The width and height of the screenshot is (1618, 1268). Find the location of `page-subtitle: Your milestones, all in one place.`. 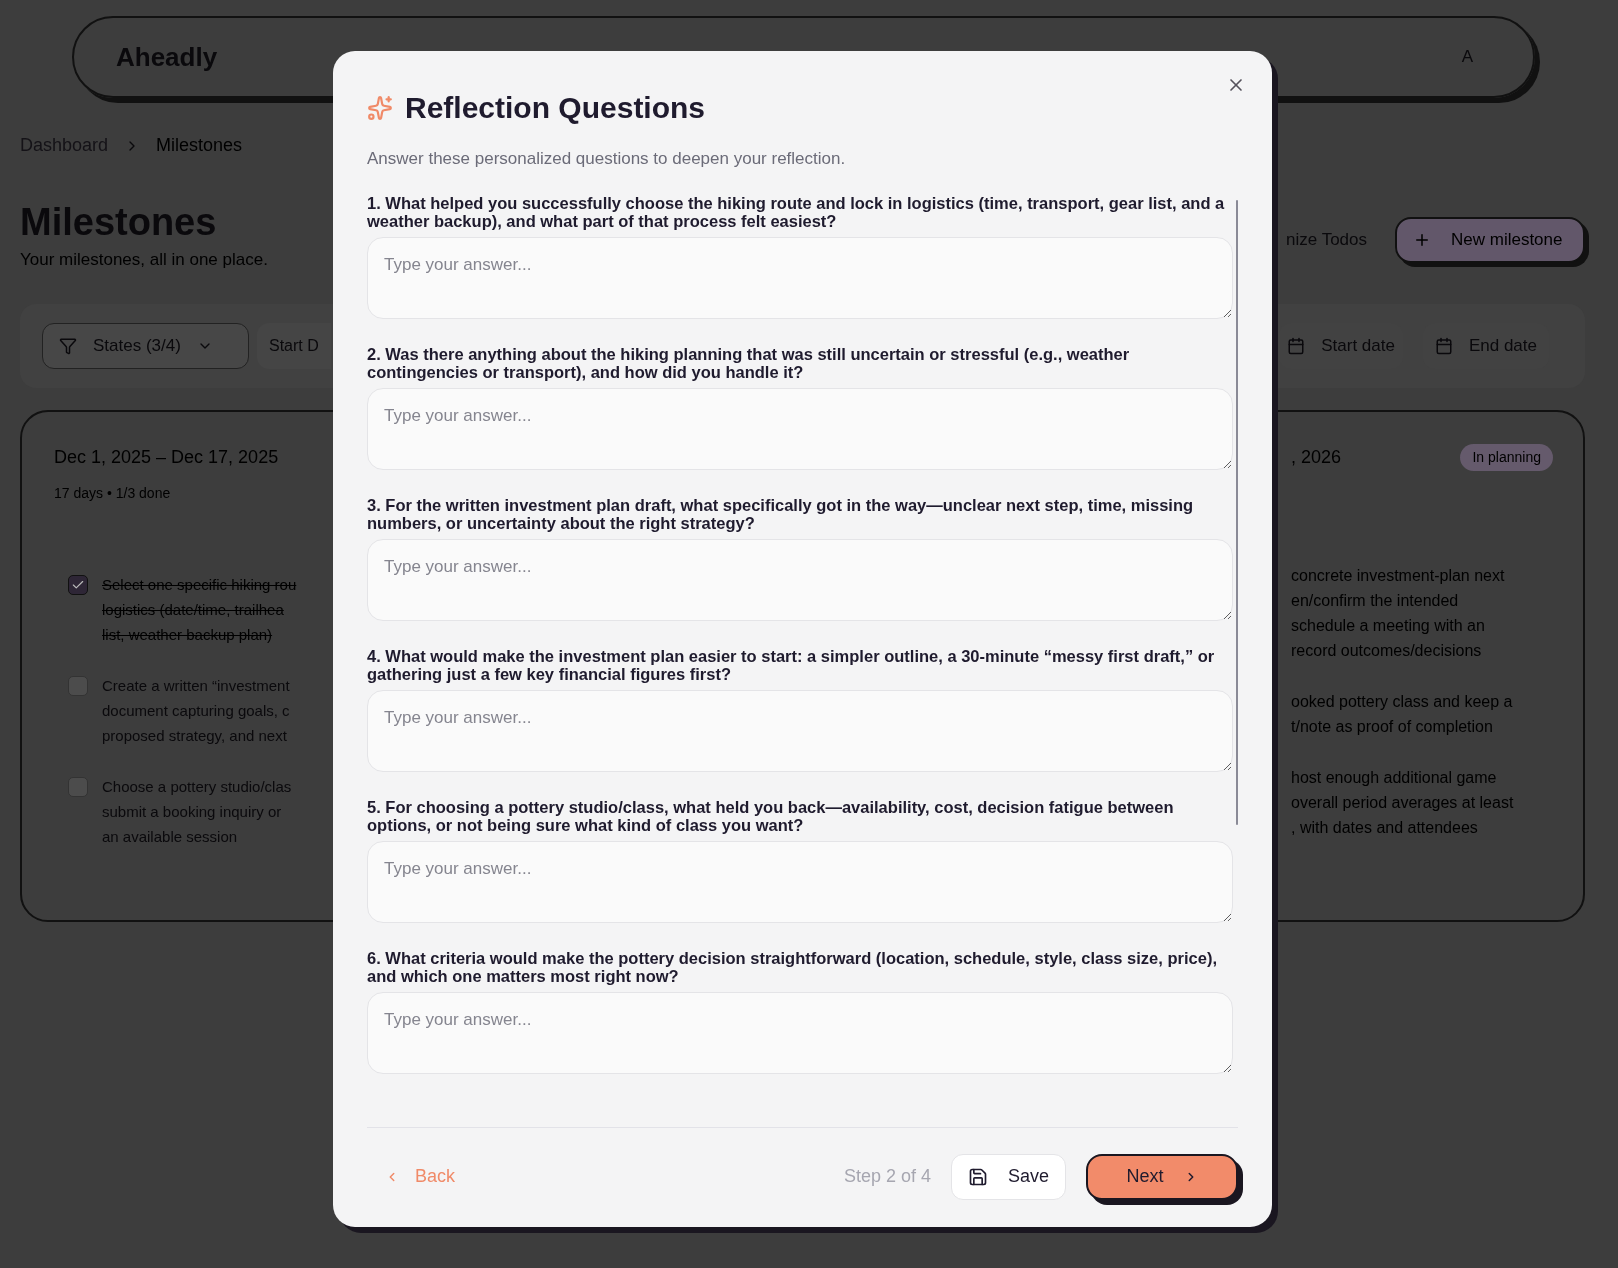

page-subtitle: Your milestones, all in one place. is located at coordinates (144, 259).